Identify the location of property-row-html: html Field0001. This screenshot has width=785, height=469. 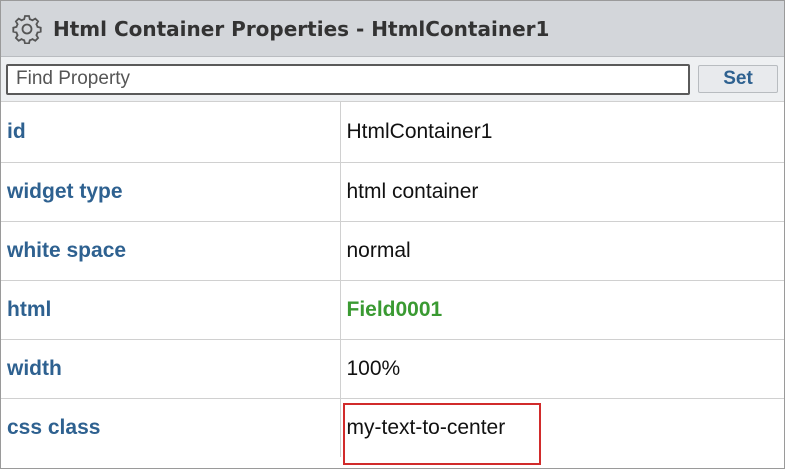
(392, 309).